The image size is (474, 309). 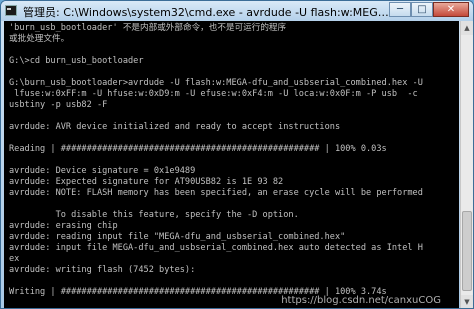 What do you see at coordinates (14, 259) in the screenshot?
I see `console-line: ex` at bounding box center [14, 259].